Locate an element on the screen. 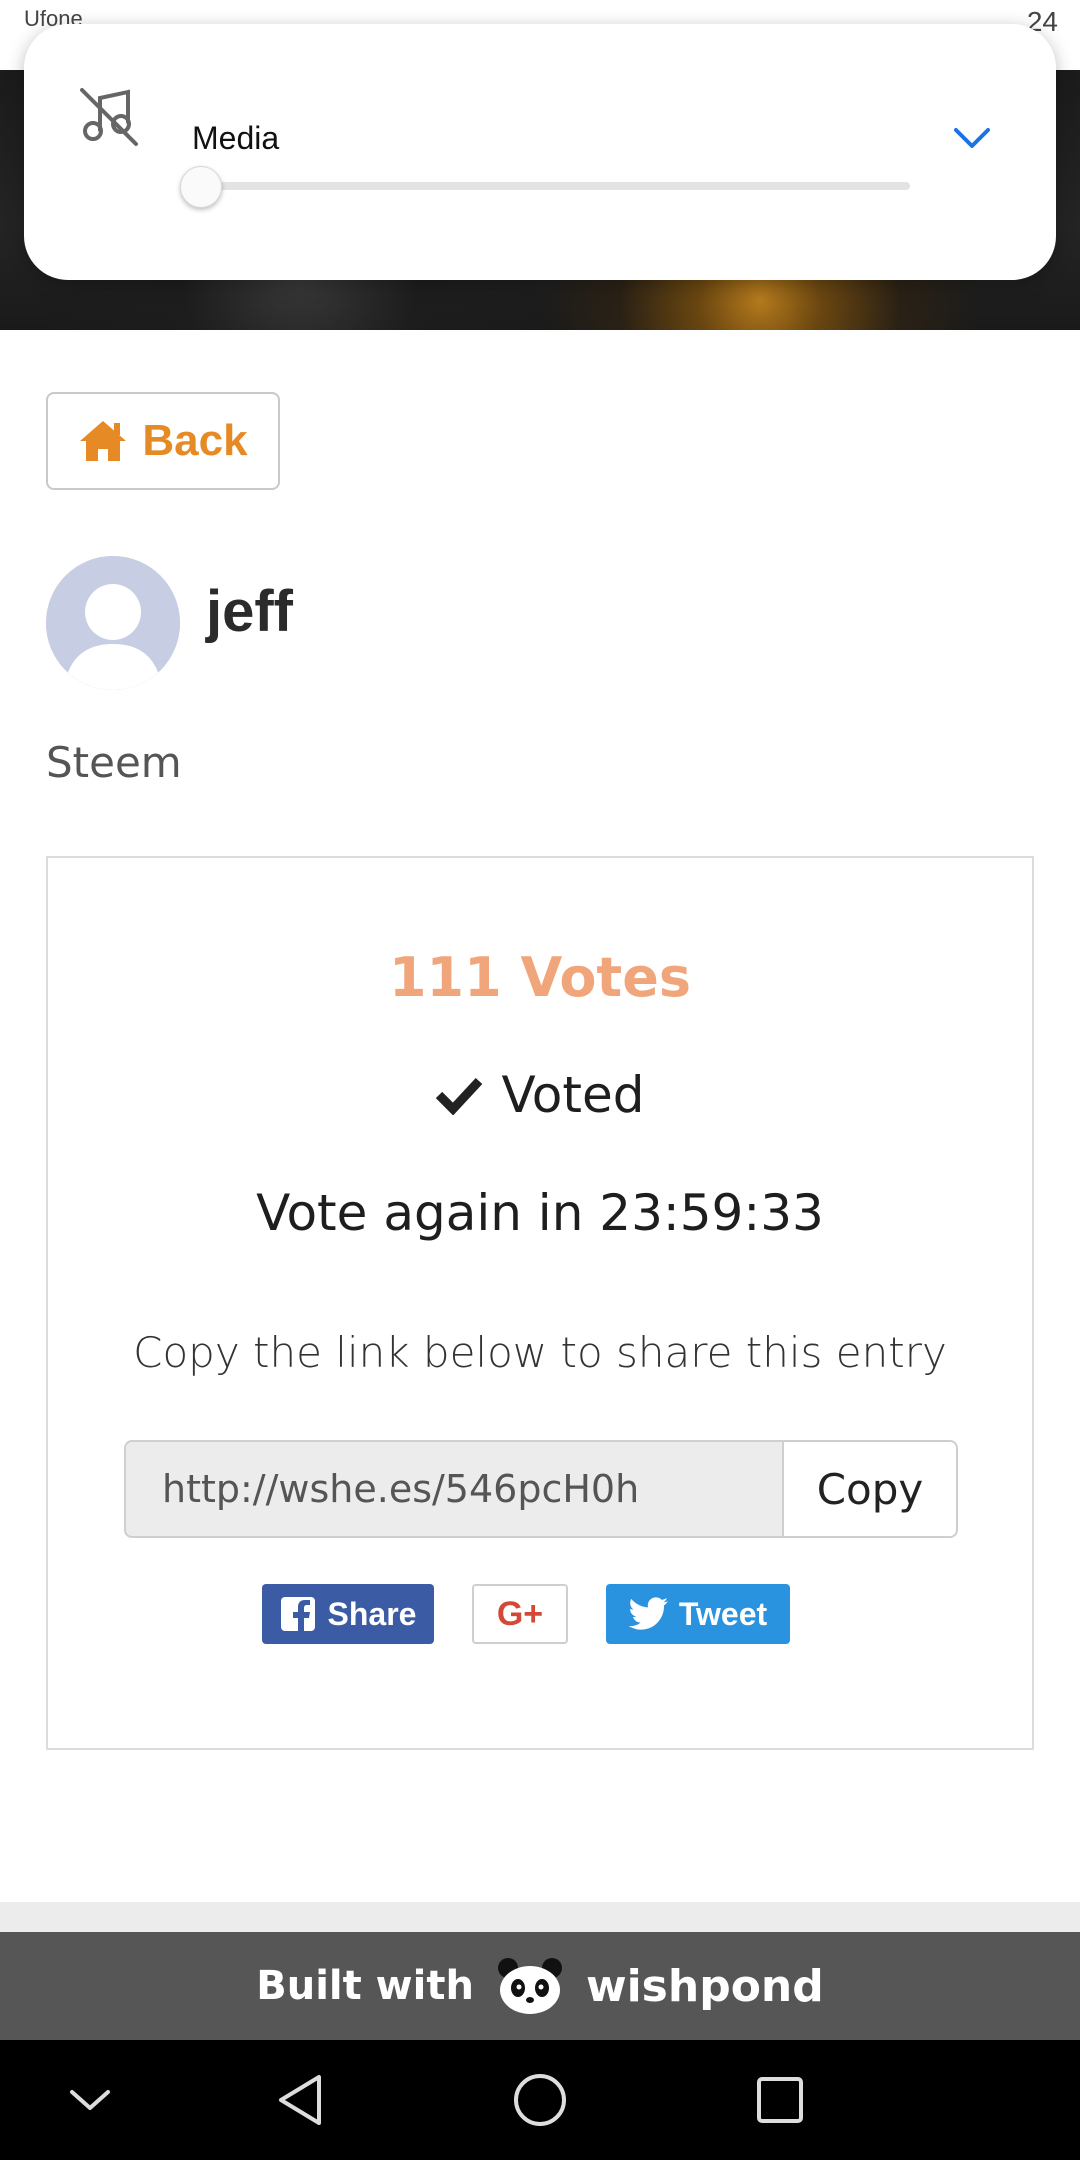 The width and height of the screenshot is (1080, 2160). social-share-row: Share G+ Tweet is located at coordinates (540, 1614).